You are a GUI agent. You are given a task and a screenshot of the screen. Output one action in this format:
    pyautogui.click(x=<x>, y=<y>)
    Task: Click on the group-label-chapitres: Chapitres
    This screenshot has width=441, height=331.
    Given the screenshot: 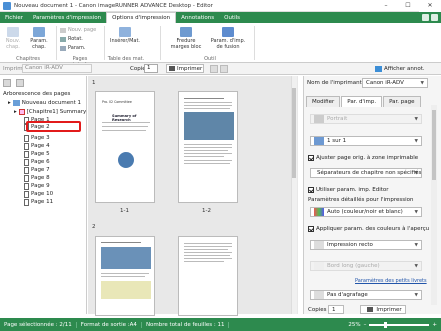 What is the action you would take?
    pyautogui.click(x=28, y=59)
    